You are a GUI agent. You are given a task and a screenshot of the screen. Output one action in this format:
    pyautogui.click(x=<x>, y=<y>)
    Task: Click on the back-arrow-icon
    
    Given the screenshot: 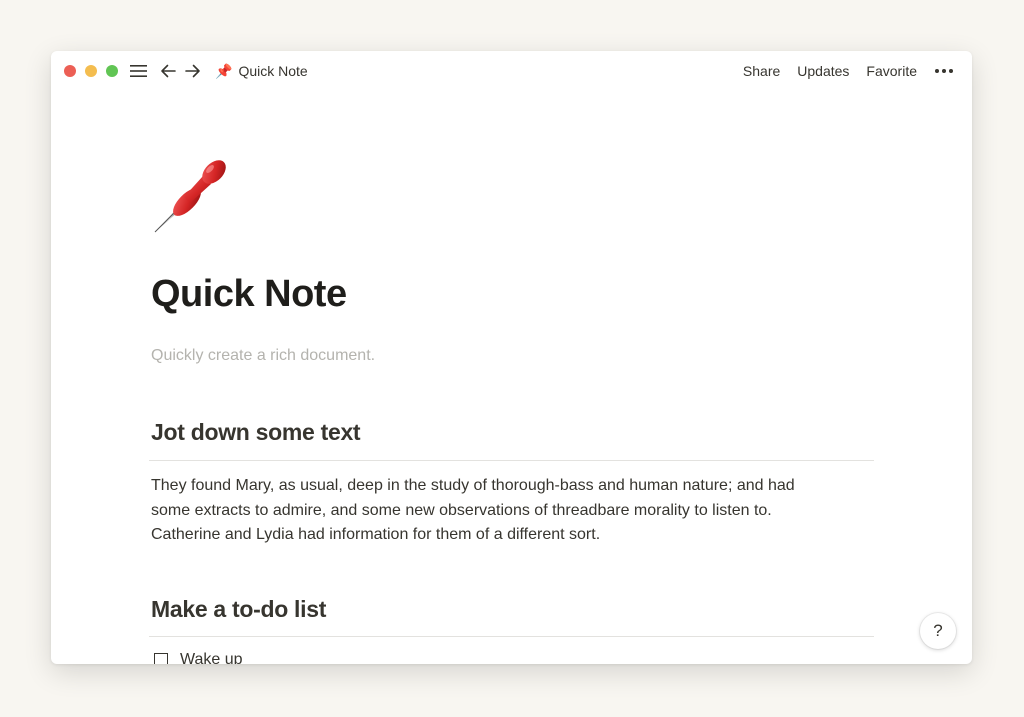 What is the action you would take?
    pyautogui.click(x=168, y=71)
    